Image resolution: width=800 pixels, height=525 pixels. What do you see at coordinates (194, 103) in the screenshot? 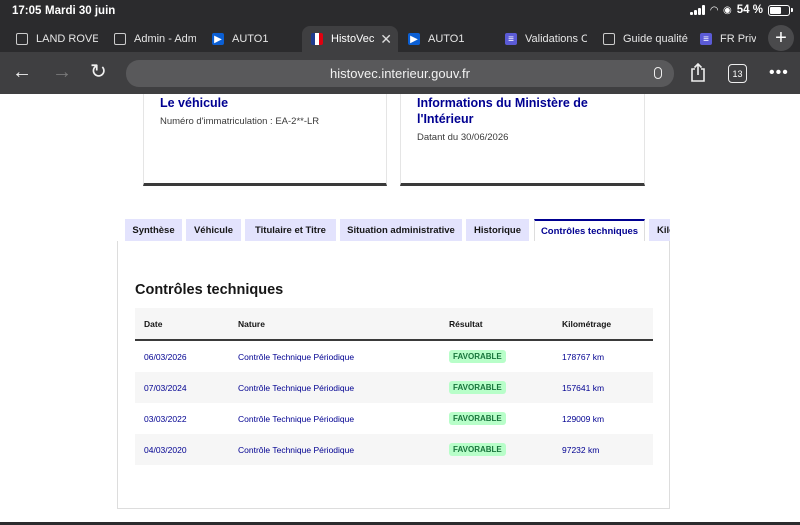
I see `vehicle-card-title: Le véhicule` at bounding box center [194, 103].